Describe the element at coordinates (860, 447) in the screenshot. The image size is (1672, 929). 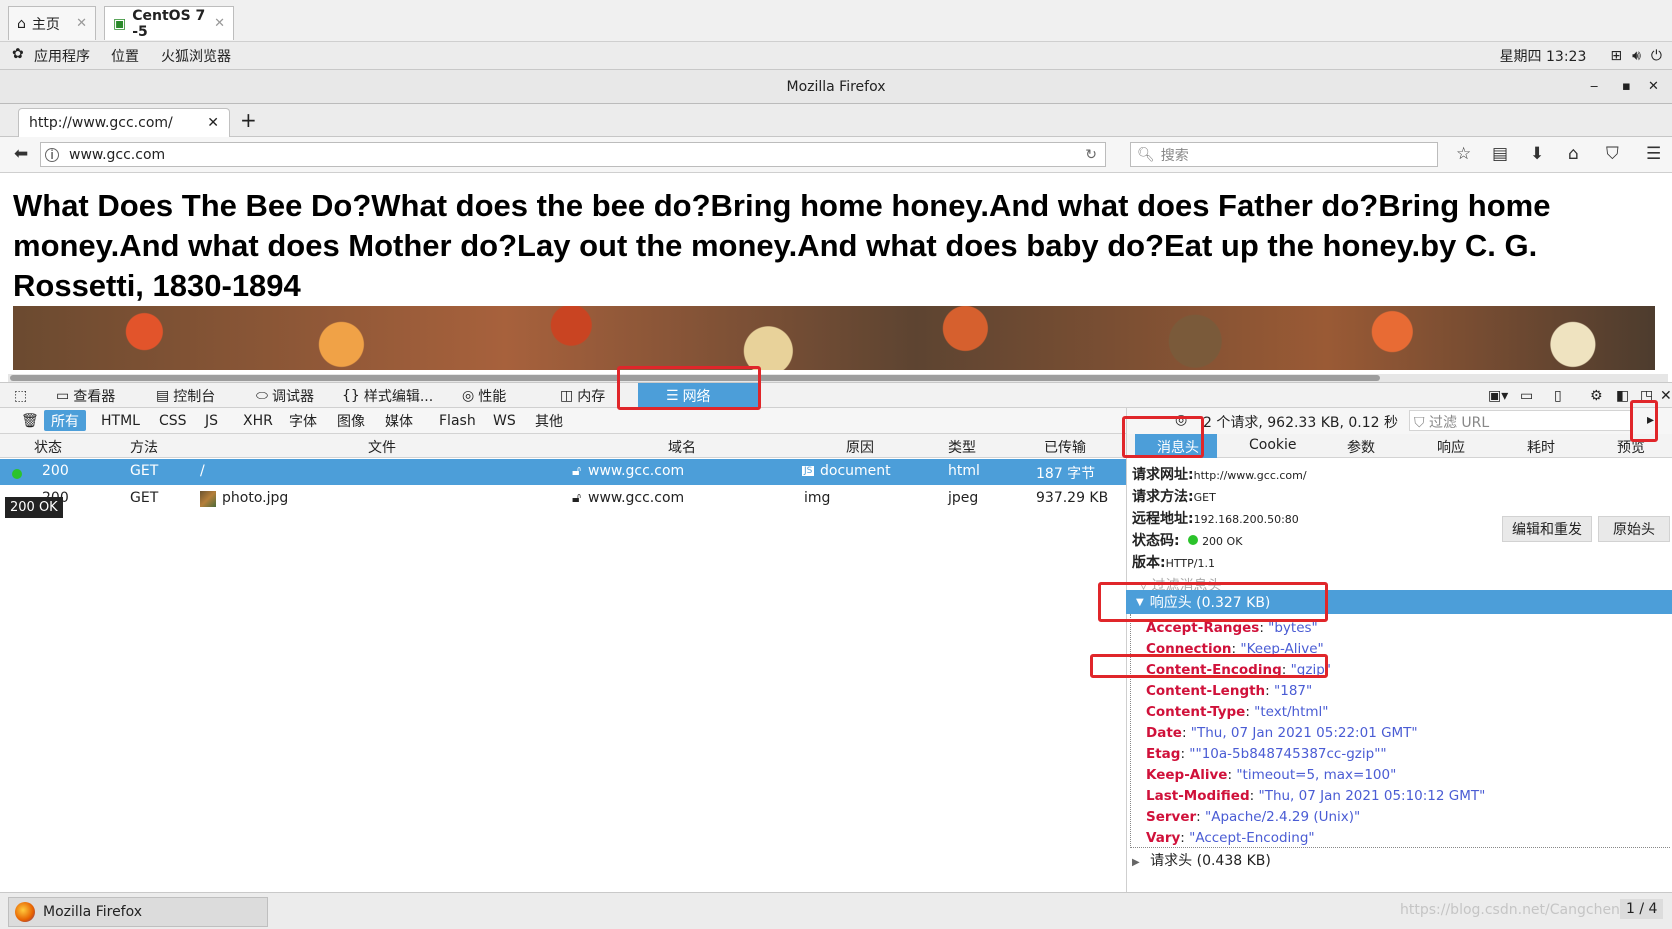
I see `col-cause: 原因` at that location.